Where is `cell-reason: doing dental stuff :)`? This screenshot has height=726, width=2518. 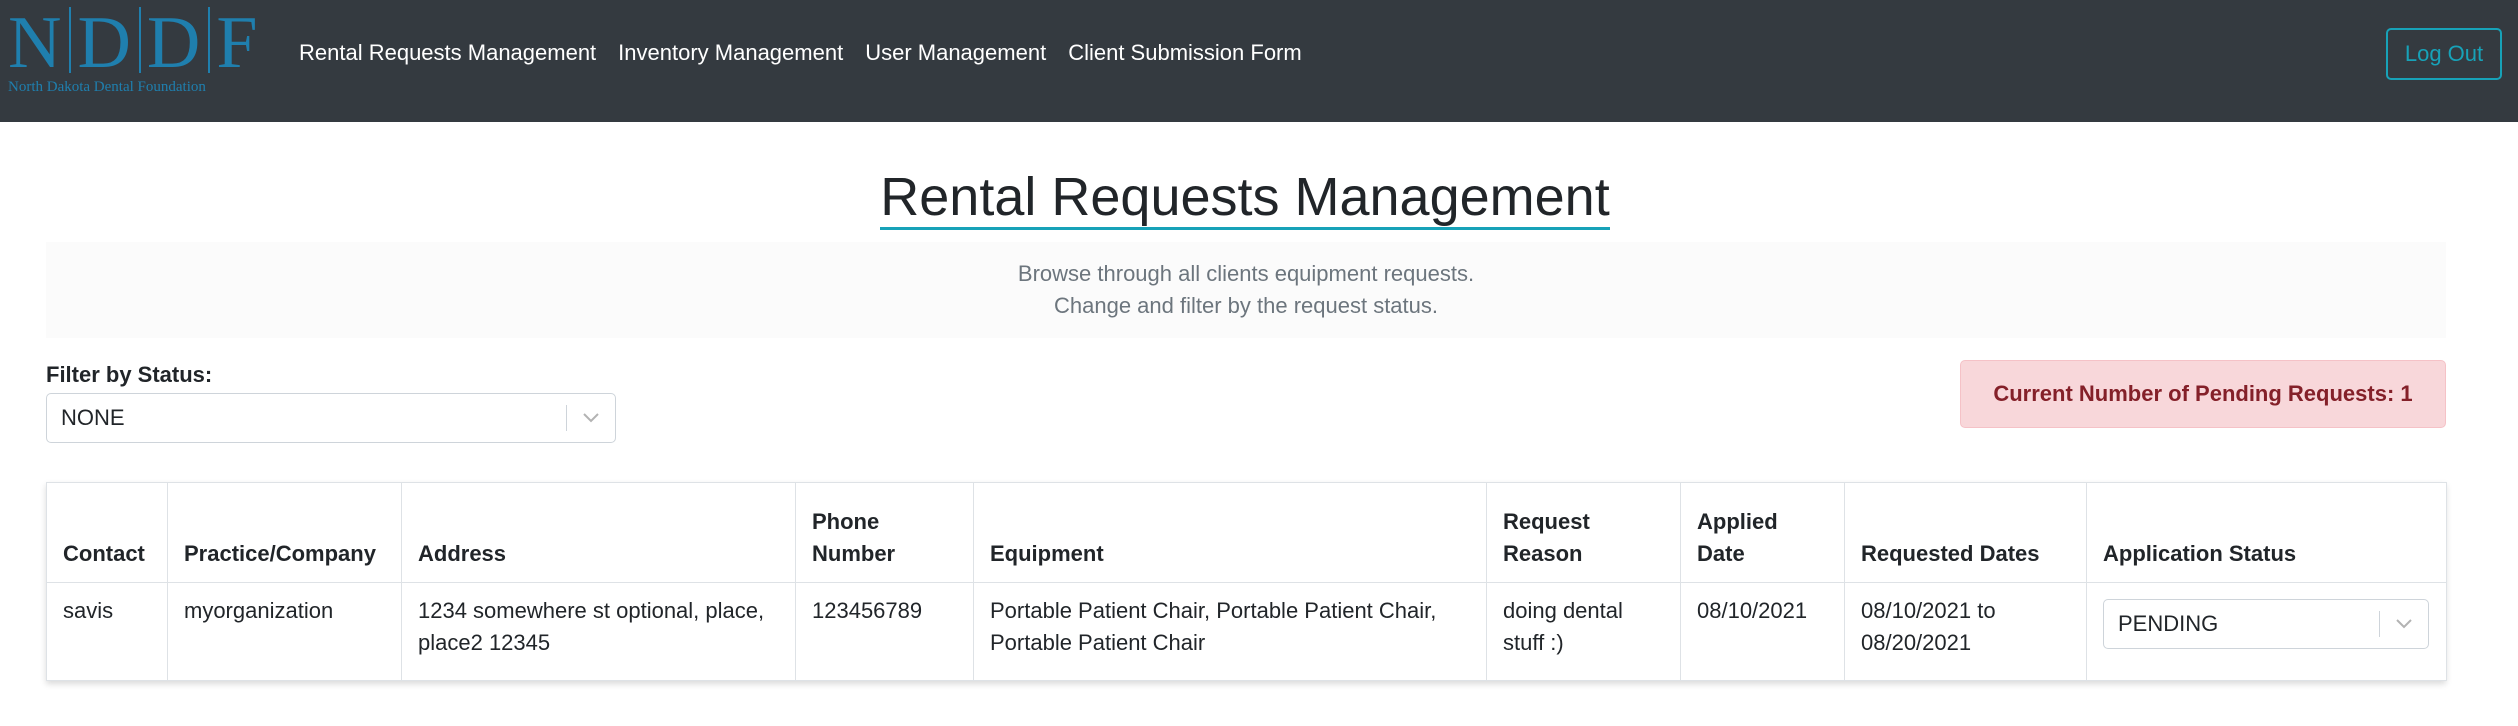 cell-reason: doing dental stuff :) is located at coordinates (1583, 631).